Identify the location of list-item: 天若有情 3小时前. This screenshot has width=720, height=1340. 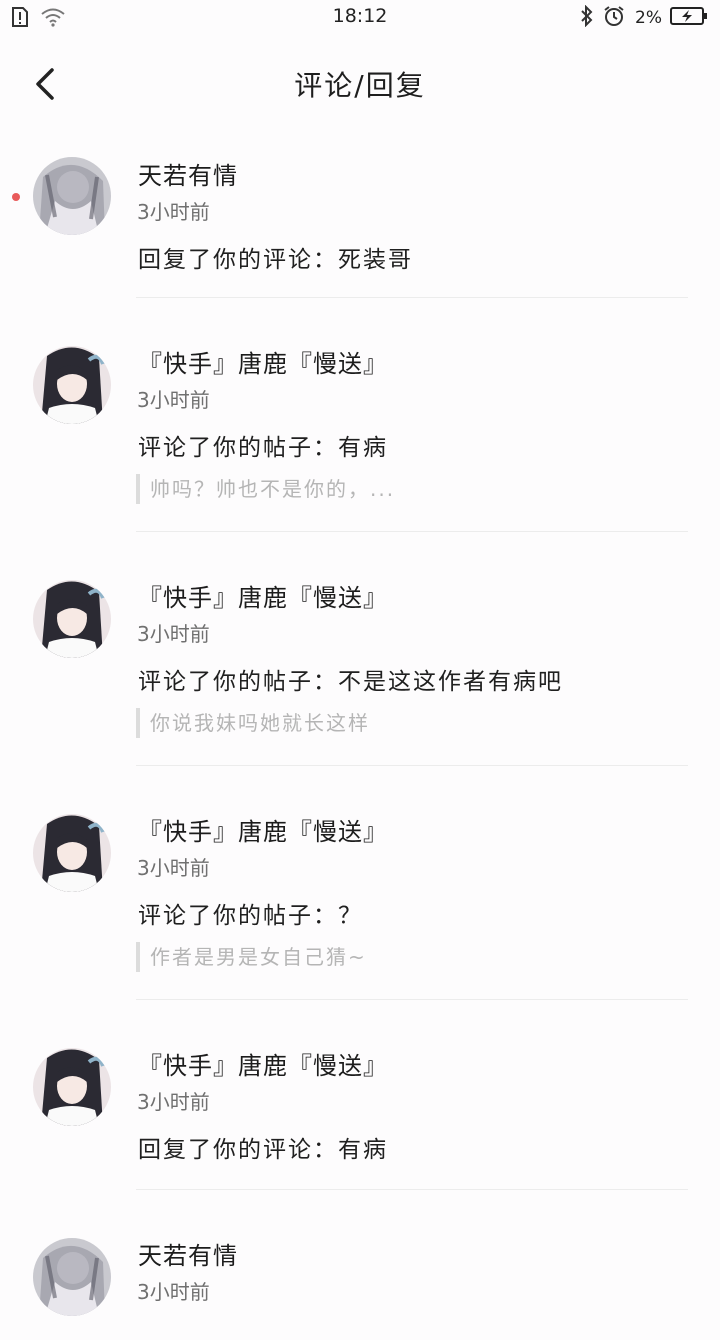
(360, 1265).